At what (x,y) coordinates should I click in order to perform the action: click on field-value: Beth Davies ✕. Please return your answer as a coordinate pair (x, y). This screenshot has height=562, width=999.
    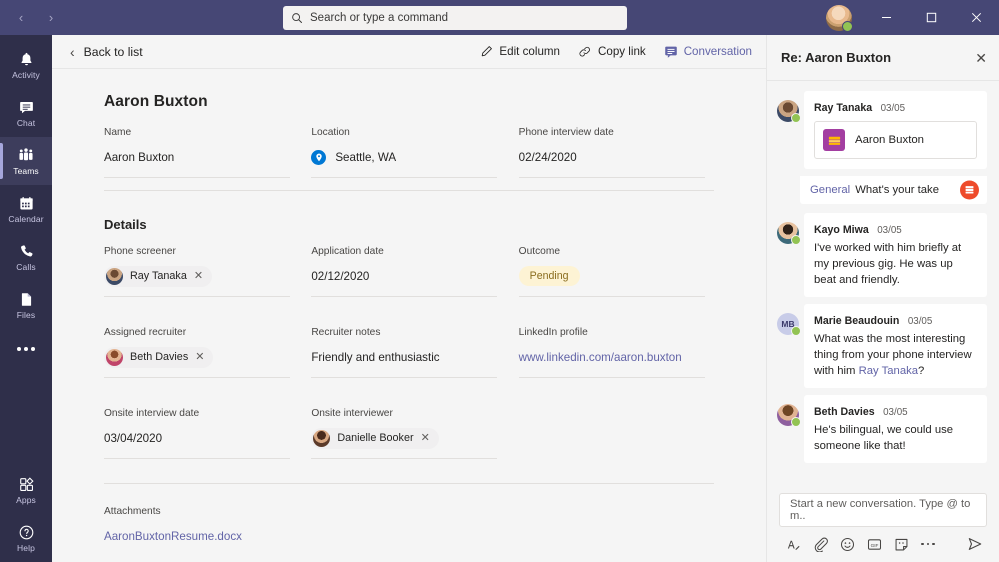
    Looking at the image, I should click on (207, 357).